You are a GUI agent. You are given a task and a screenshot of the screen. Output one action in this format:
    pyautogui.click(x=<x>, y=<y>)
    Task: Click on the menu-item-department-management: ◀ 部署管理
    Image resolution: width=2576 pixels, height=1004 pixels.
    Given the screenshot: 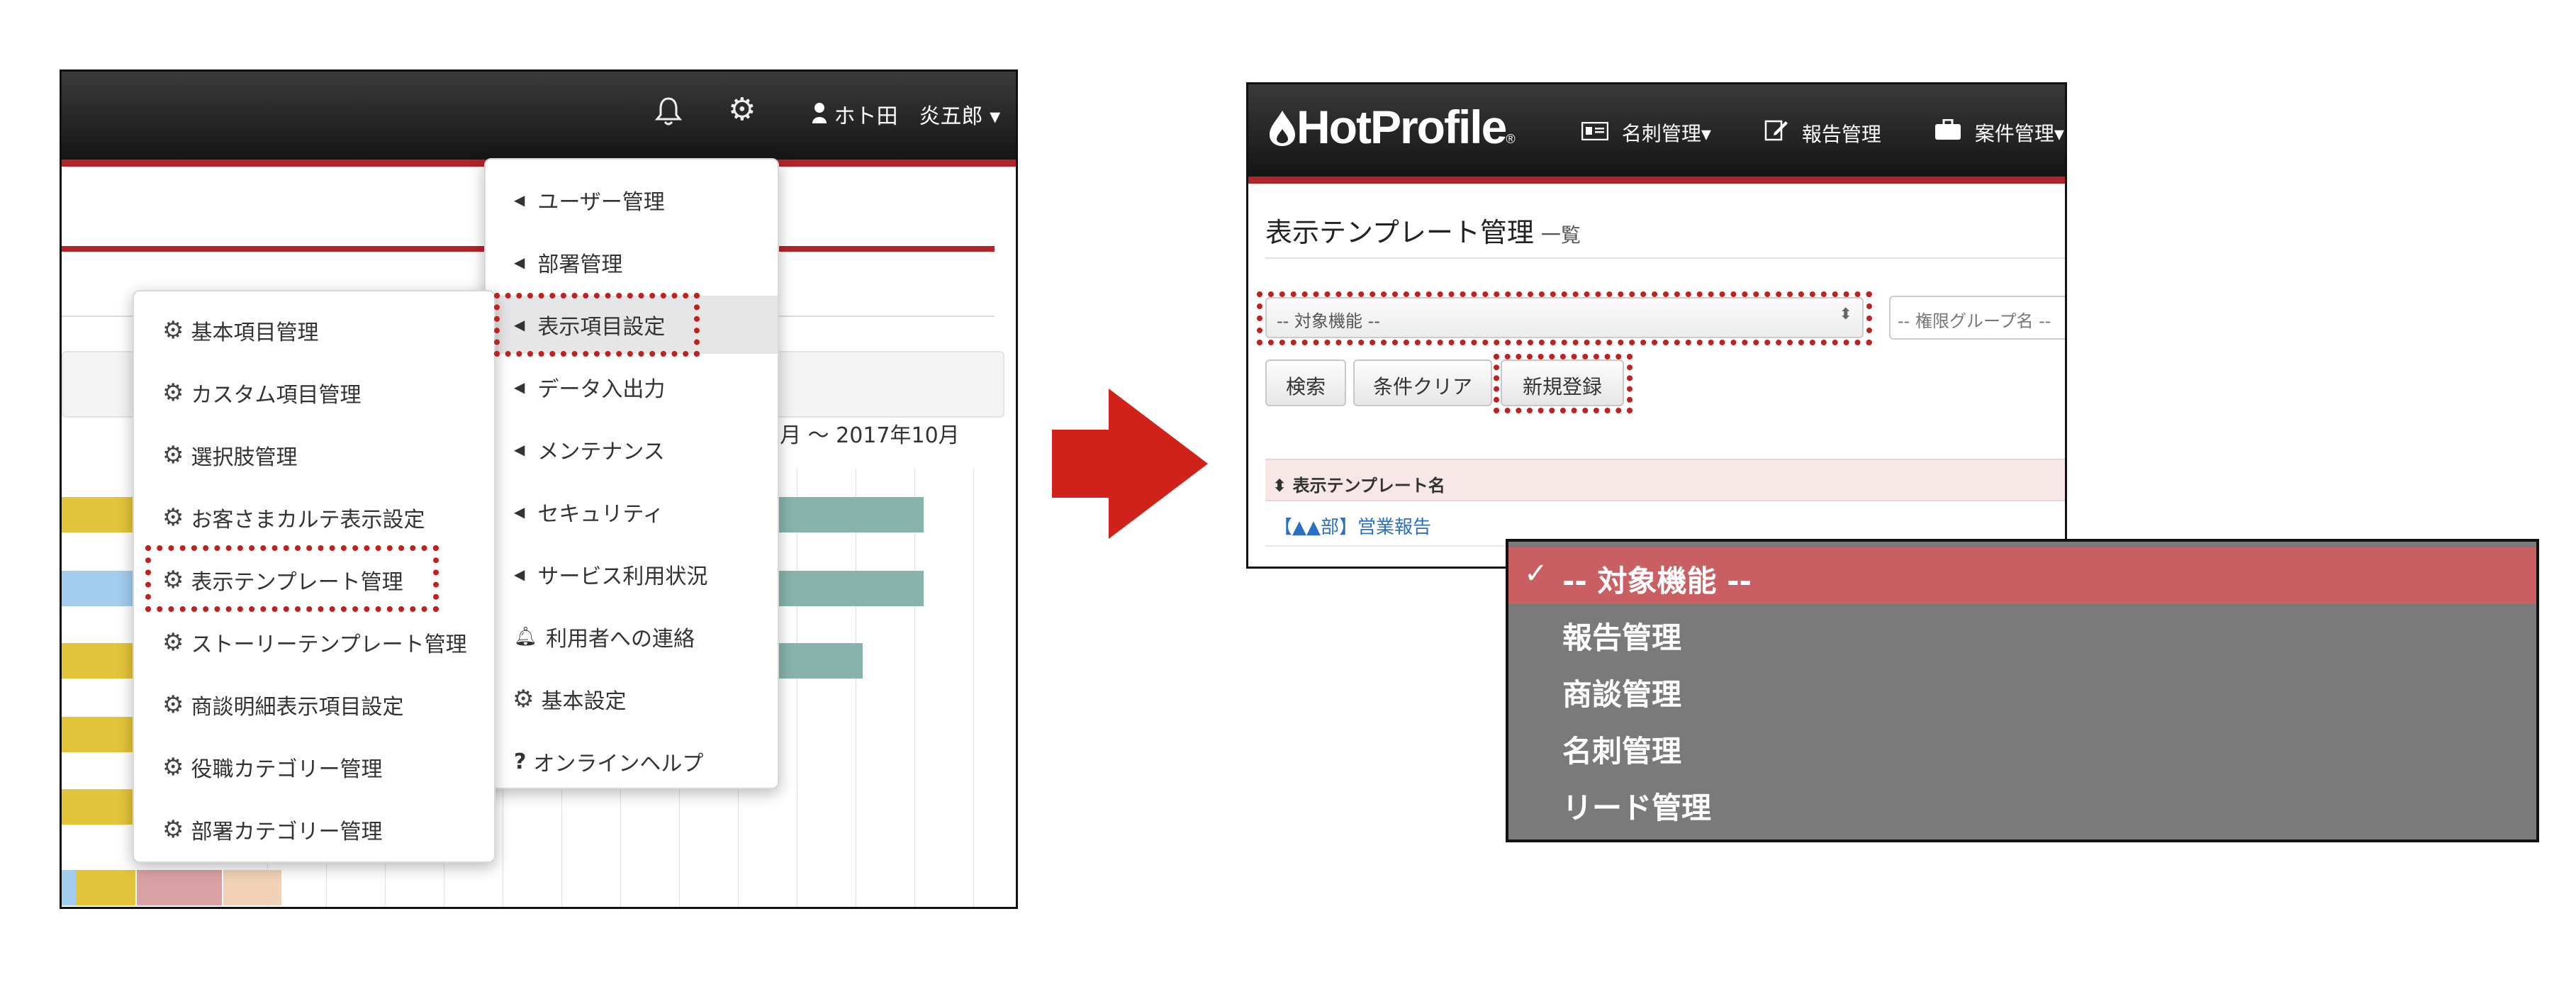 What is the action you would take?
    pyautogui.click(x=632, y=262)
    